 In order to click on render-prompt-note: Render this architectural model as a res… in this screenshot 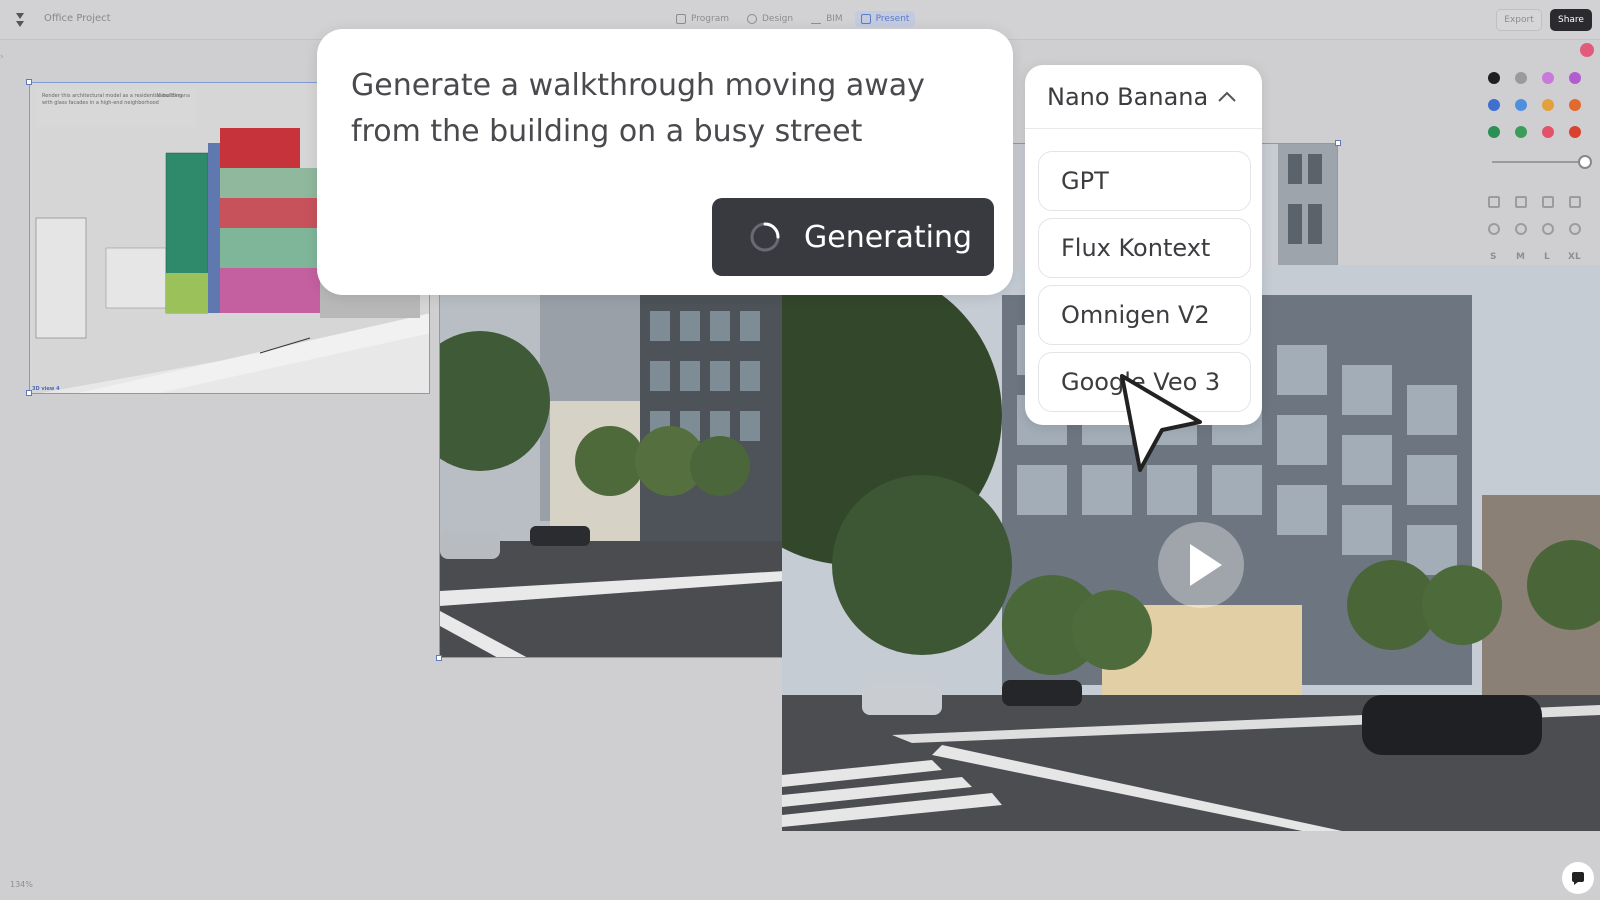, I will do `click(116, 108)`.